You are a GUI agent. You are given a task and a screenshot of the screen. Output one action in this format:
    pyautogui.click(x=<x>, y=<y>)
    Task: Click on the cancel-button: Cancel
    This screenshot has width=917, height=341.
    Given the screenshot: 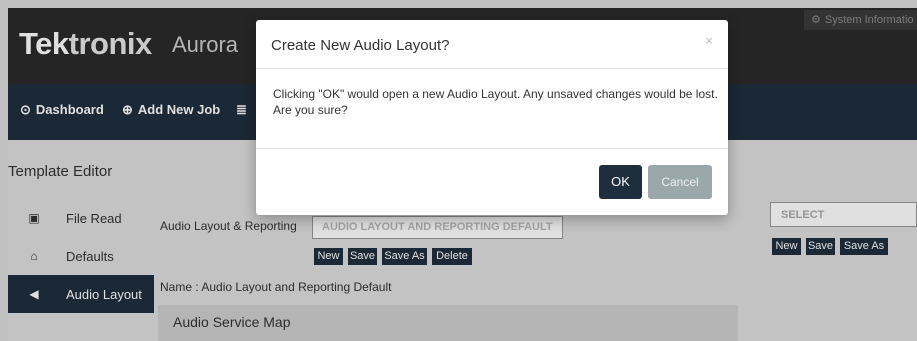 What is the action you would take?
    pyautogui.click(x=680, y=182)
    